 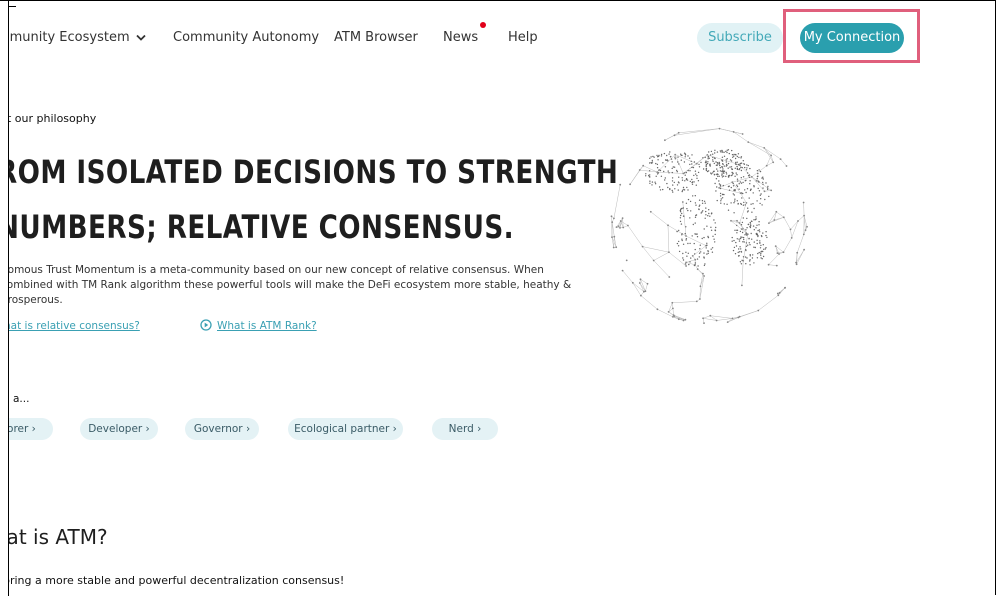 I want to click on atm-rank-link: What is ATM Rank?, so click(x=267, y=326).